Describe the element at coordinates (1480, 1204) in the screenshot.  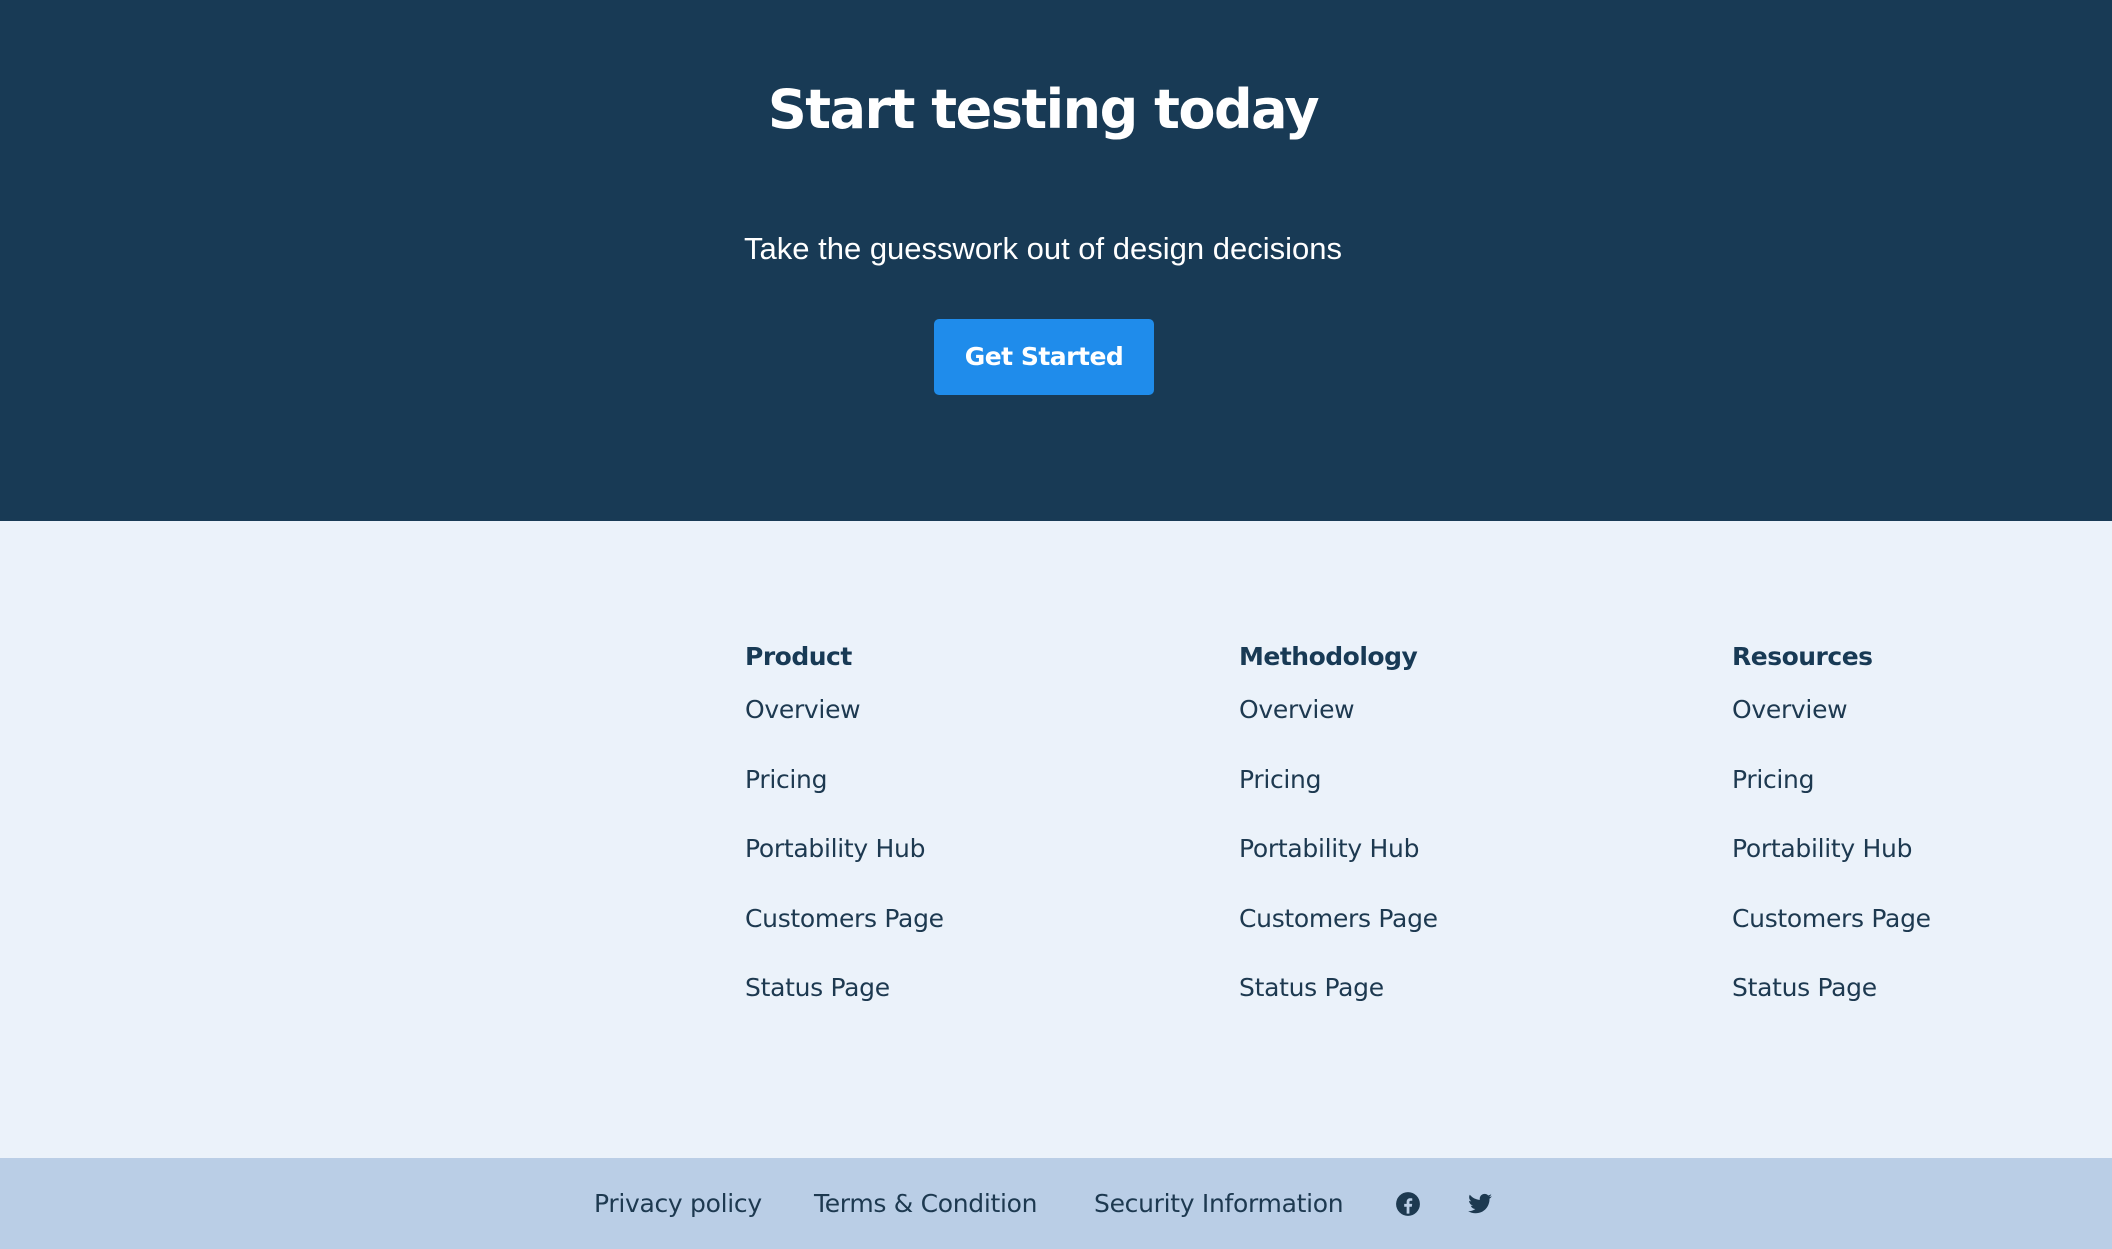
I see `twitter-icon` at that location.